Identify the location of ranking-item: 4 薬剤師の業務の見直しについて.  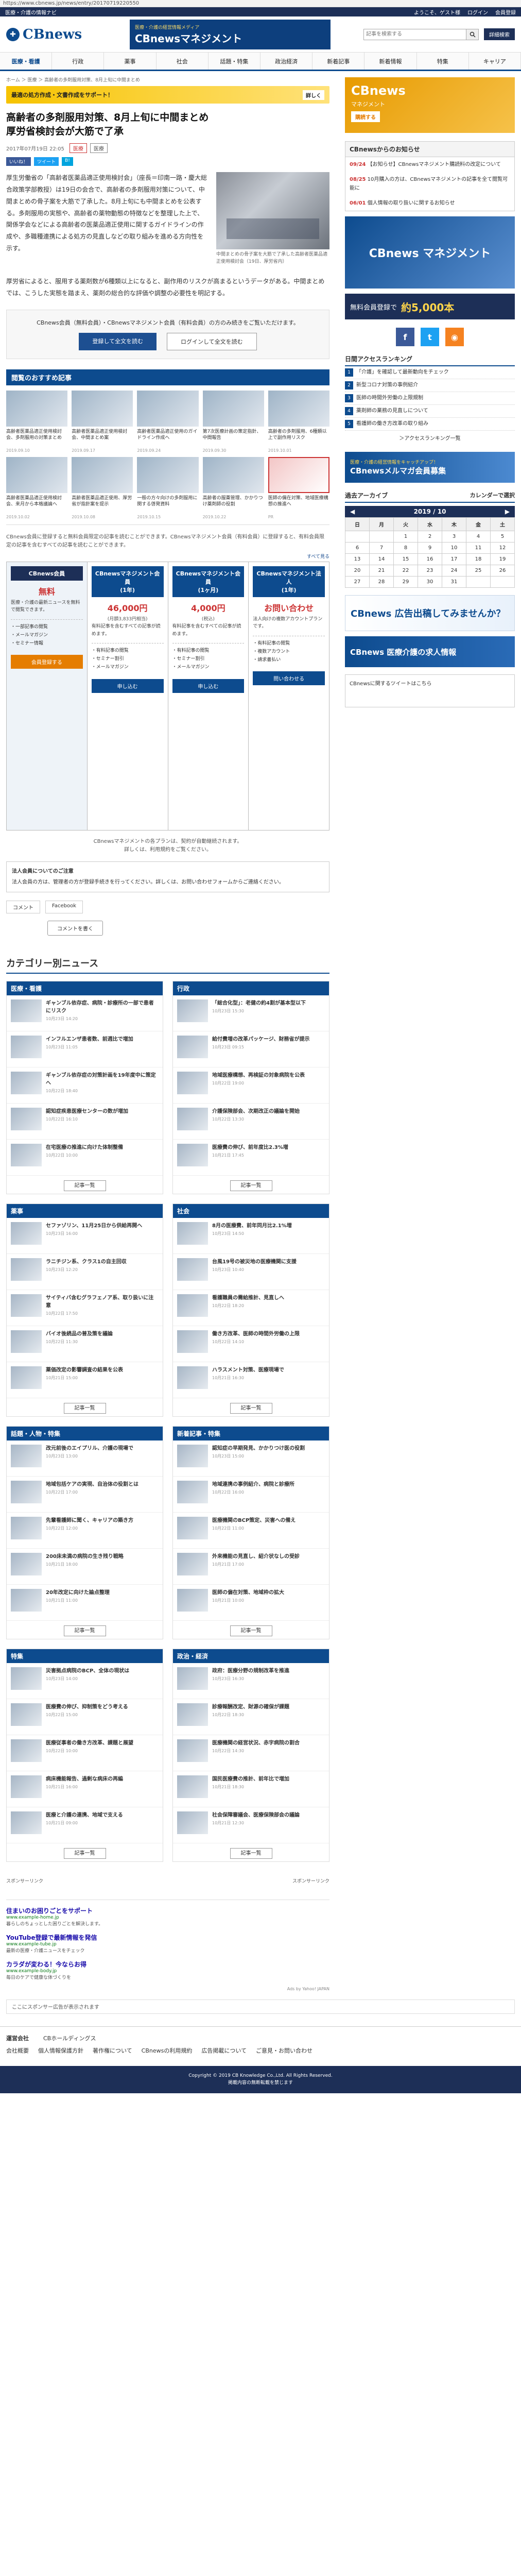
(430, 411).